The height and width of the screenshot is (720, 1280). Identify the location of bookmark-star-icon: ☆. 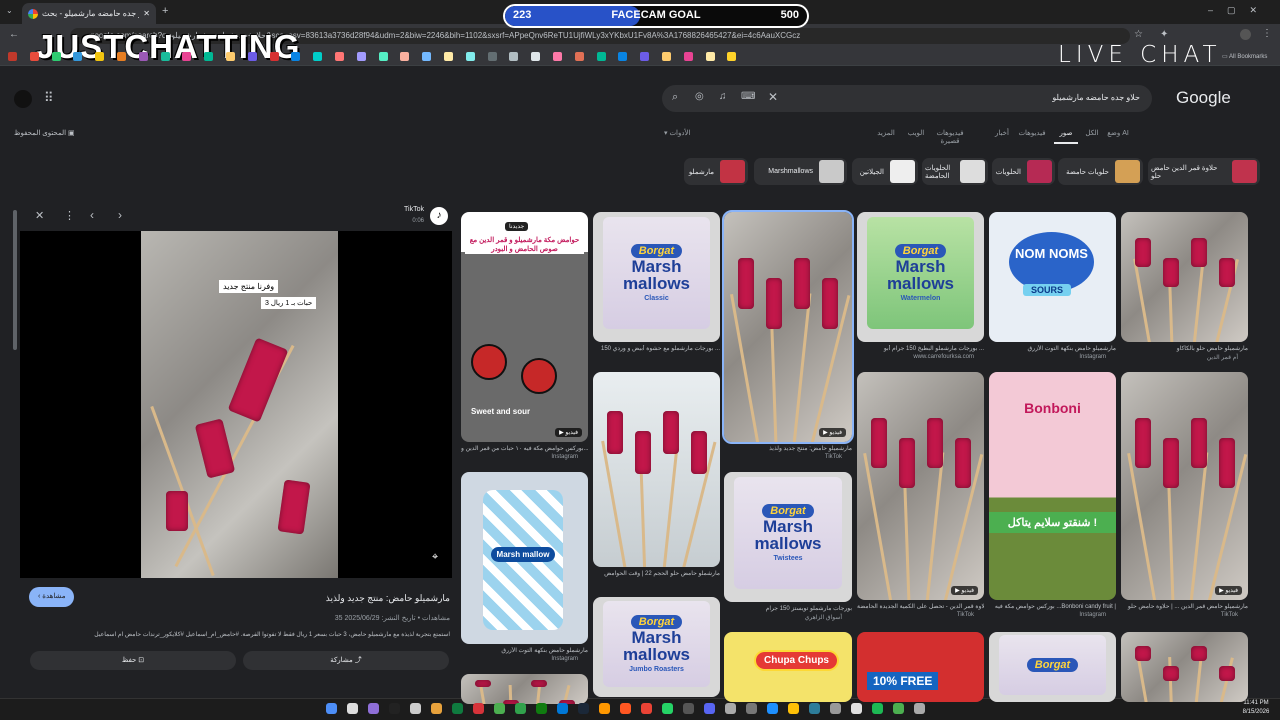
(1138, 34).